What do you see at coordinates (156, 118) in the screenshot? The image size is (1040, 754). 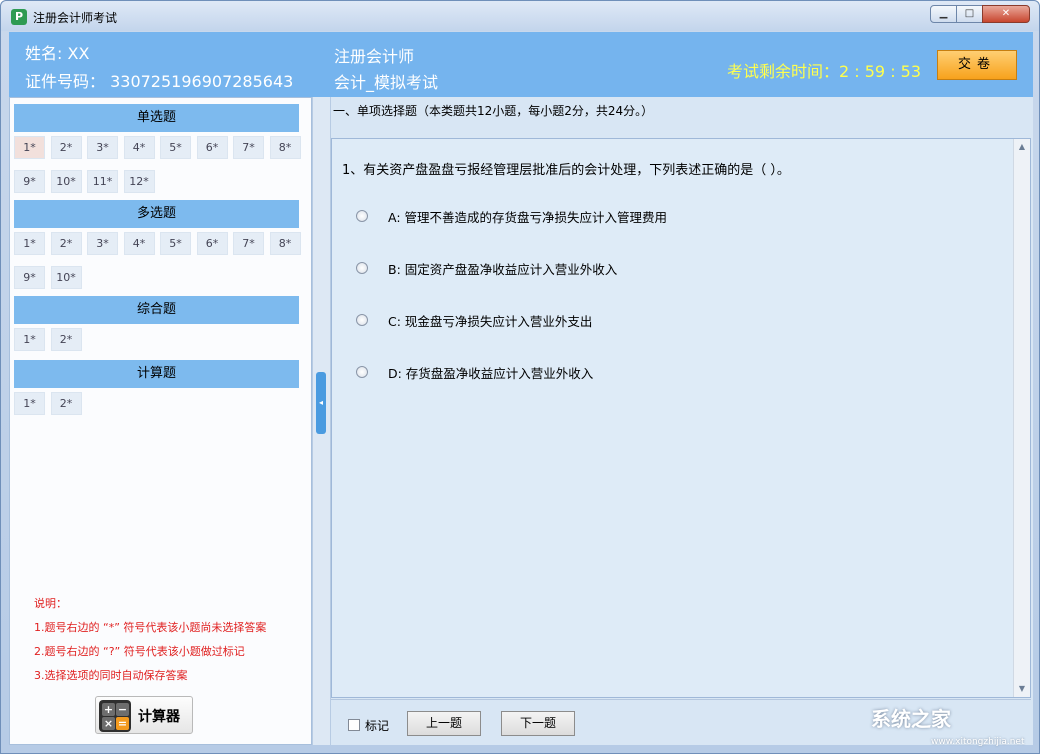 I see `section-header-single-choice: 单选题` at bounding box center [156, 118].